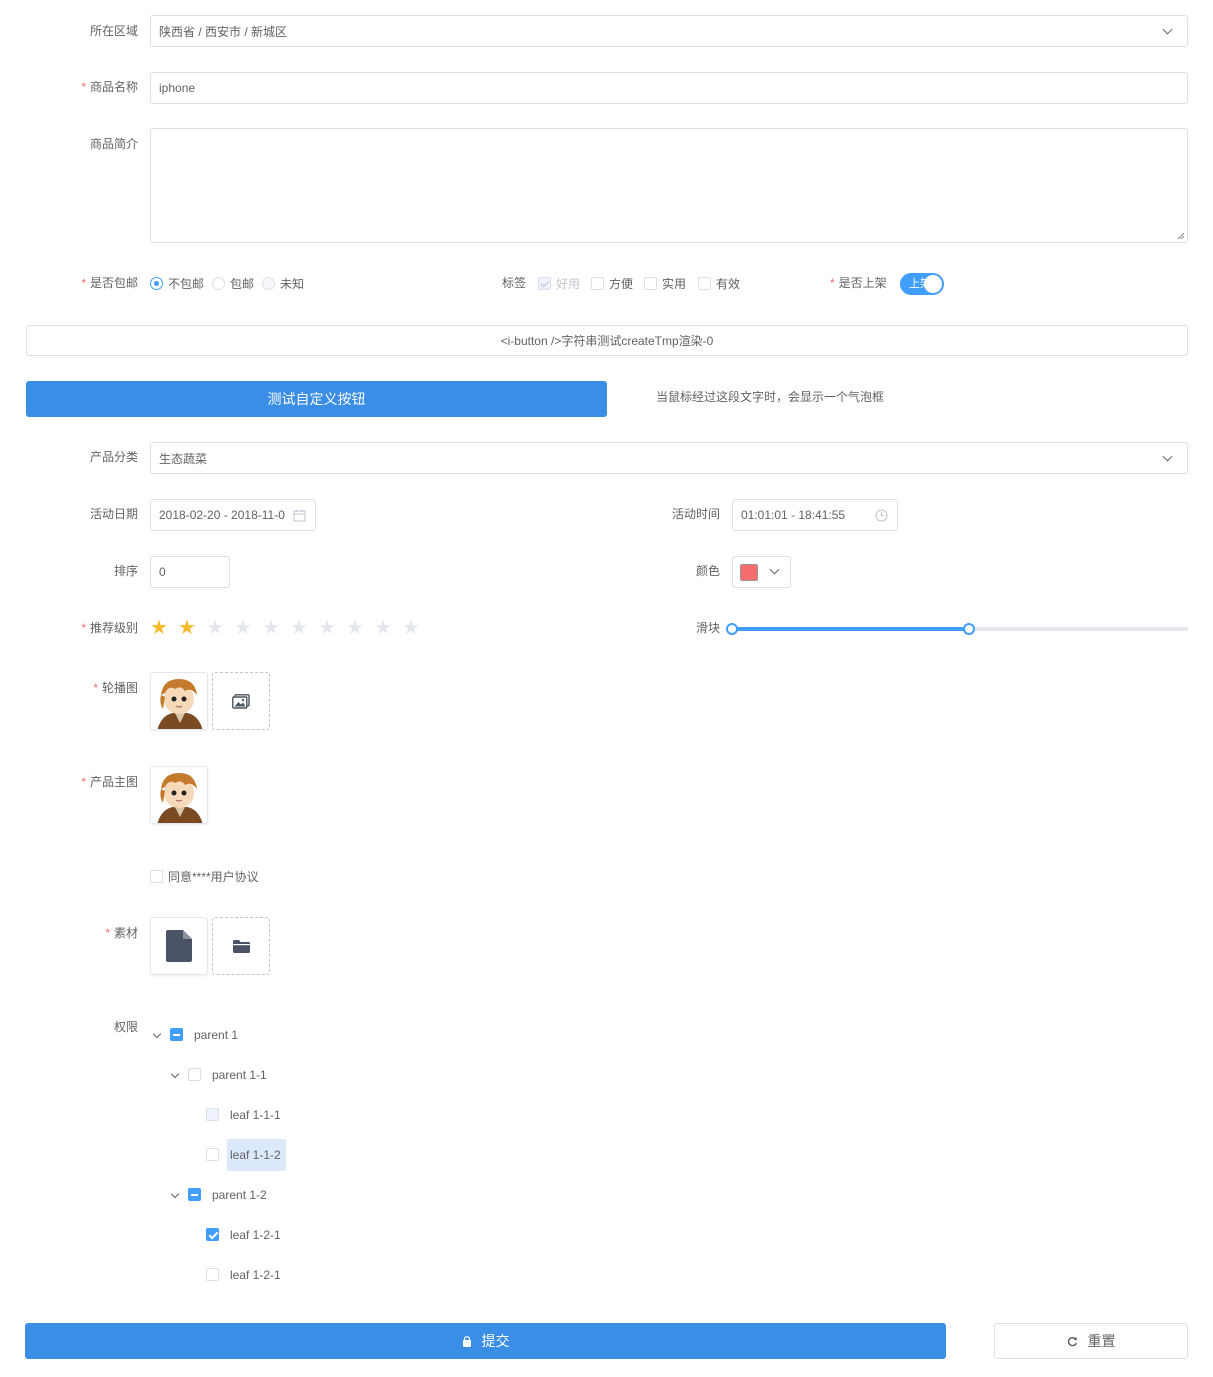 Image resolution: width=1213 pixels, height=1377 pixels. Describe the element at coordinates (255, 1115) in the screenshot. I see `tree-node-leaf-1-1-1: leaf 1-1-1` at that location.